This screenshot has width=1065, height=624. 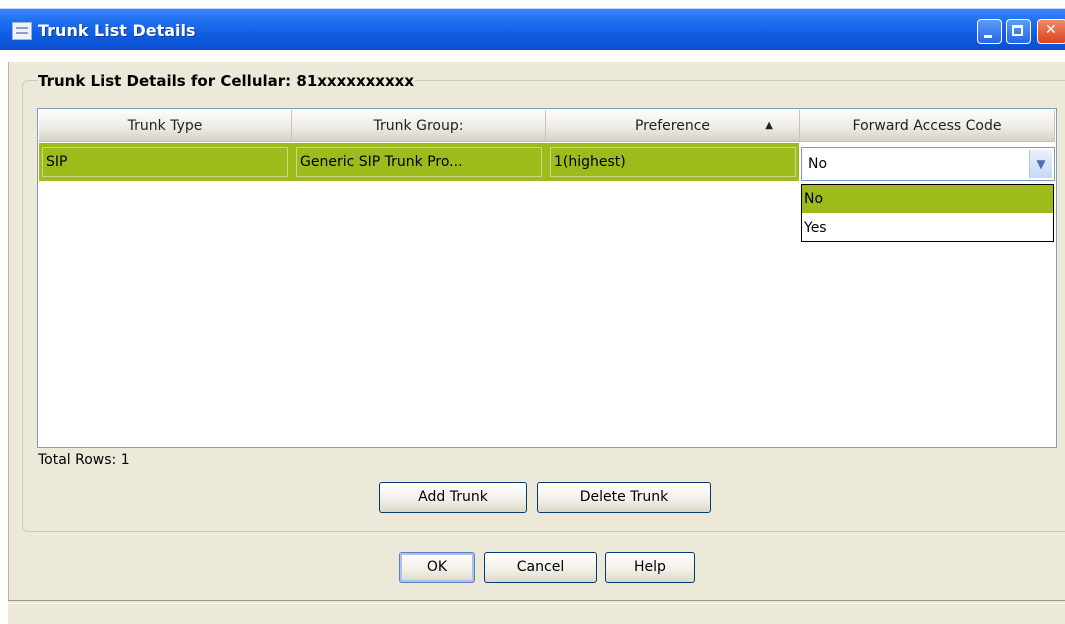 I want to click on cell-preference: 1(highest), so click(x=673, y=162).